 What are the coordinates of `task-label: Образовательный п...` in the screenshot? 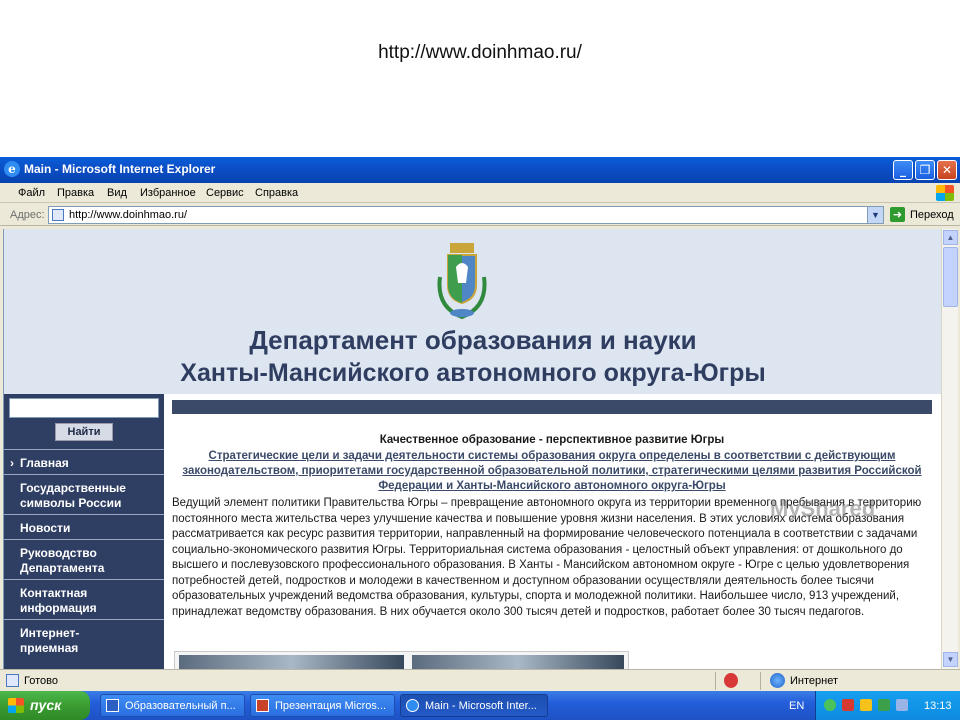 It's located at (180, 706).